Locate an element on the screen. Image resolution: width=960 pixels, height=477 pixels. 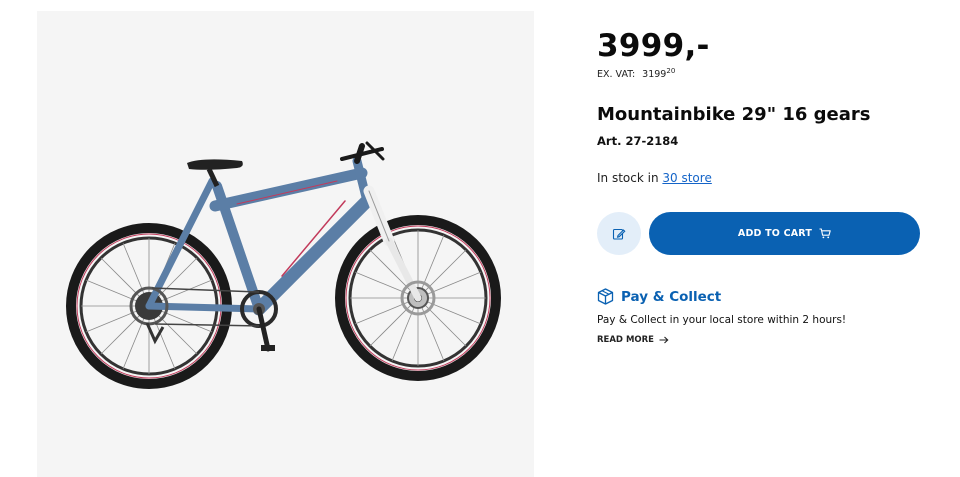
stock-status: In stock in 30 store is located at coordinates (654, 178).